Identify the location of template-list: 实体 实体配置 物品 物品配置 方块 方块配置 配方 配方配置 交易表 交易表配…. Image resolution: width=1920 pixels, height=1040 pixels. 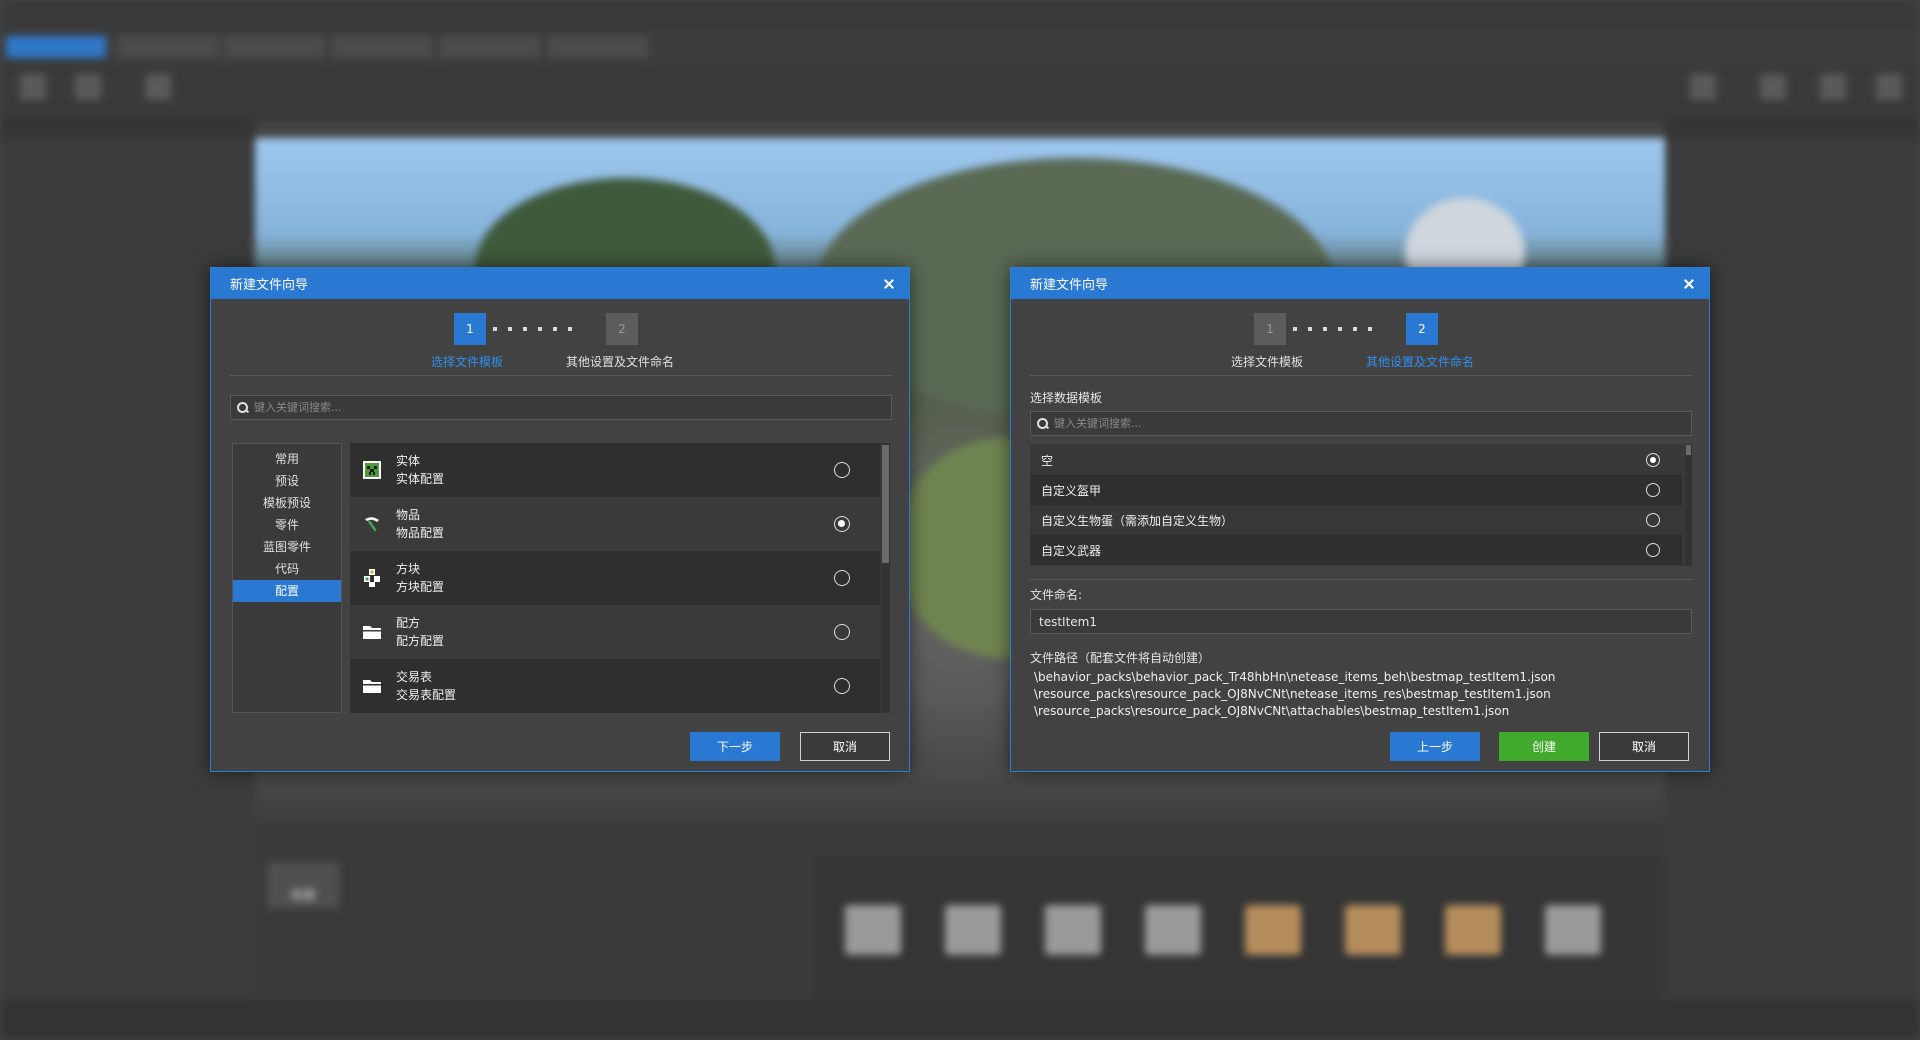
(620, 578).